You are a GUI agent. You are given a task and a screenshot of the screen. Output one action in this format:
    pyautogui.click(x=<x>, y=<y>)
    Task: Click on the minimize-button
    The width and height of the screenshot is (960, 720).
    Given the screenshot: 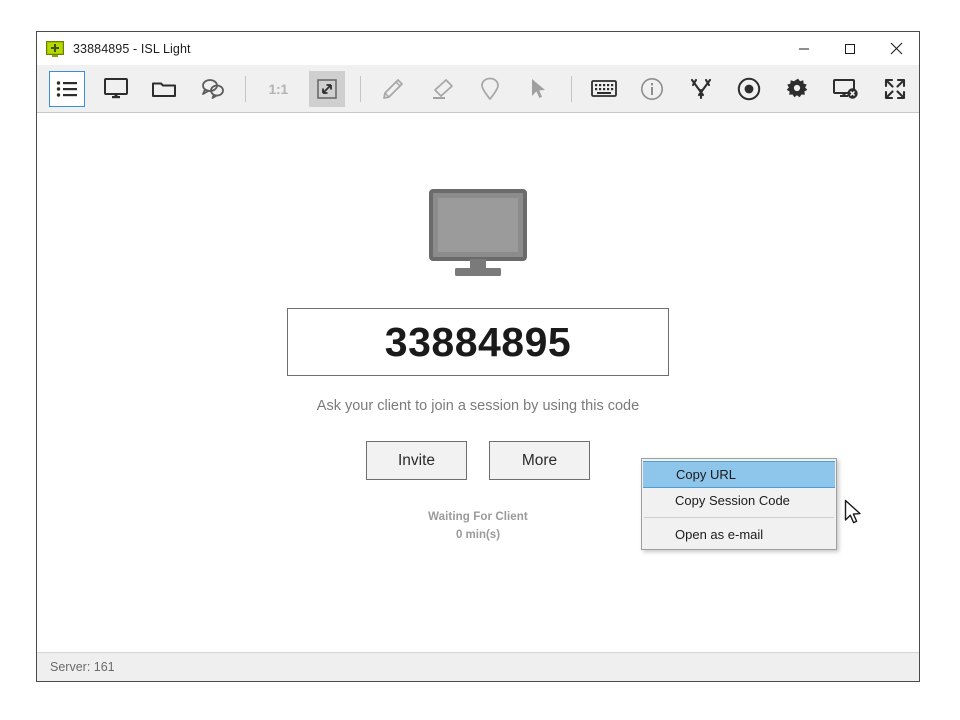 What is the action you would take?
    pyautogui.click(x=804, y=48)
    